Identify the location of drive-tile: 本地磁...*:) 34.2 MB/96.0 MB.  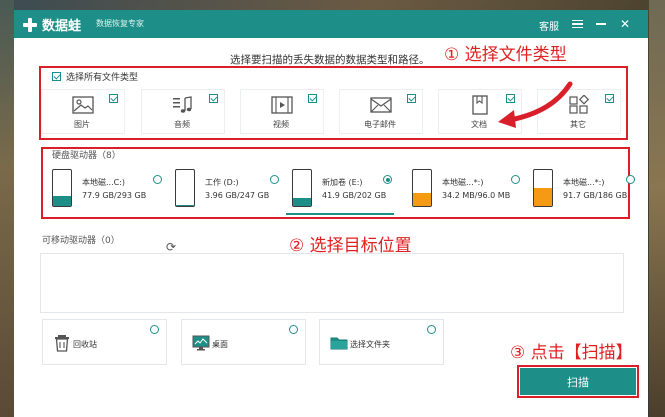
(464, 190).